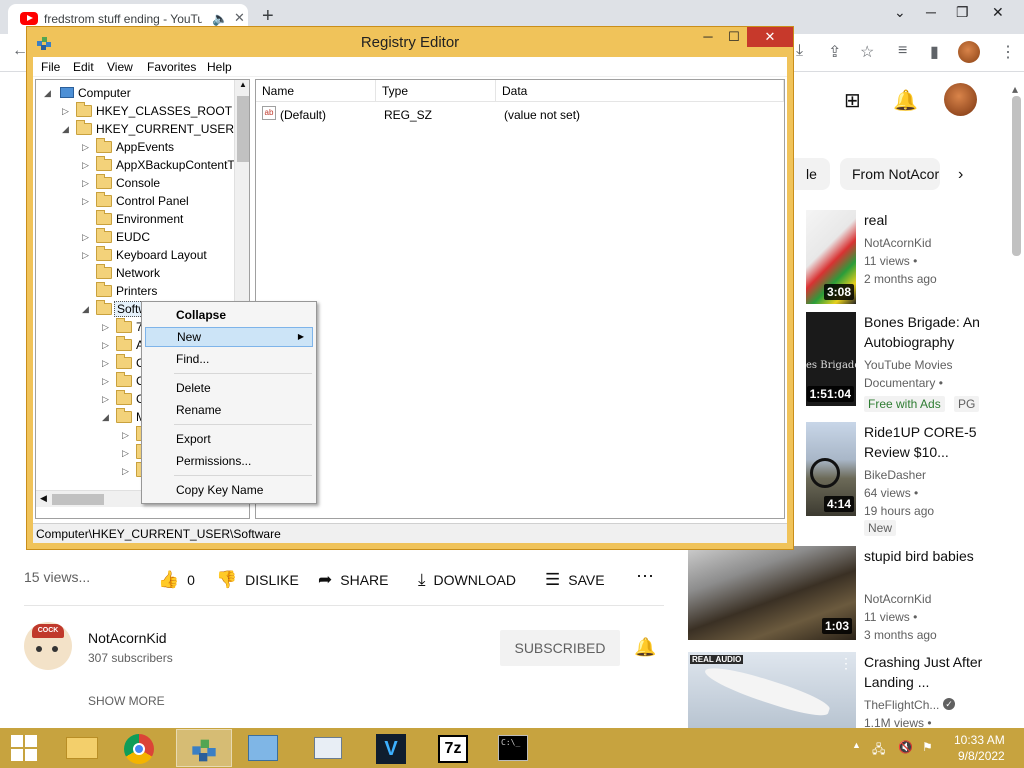  I want to click on scroll-up-icon: ▲, so click(243, 84).